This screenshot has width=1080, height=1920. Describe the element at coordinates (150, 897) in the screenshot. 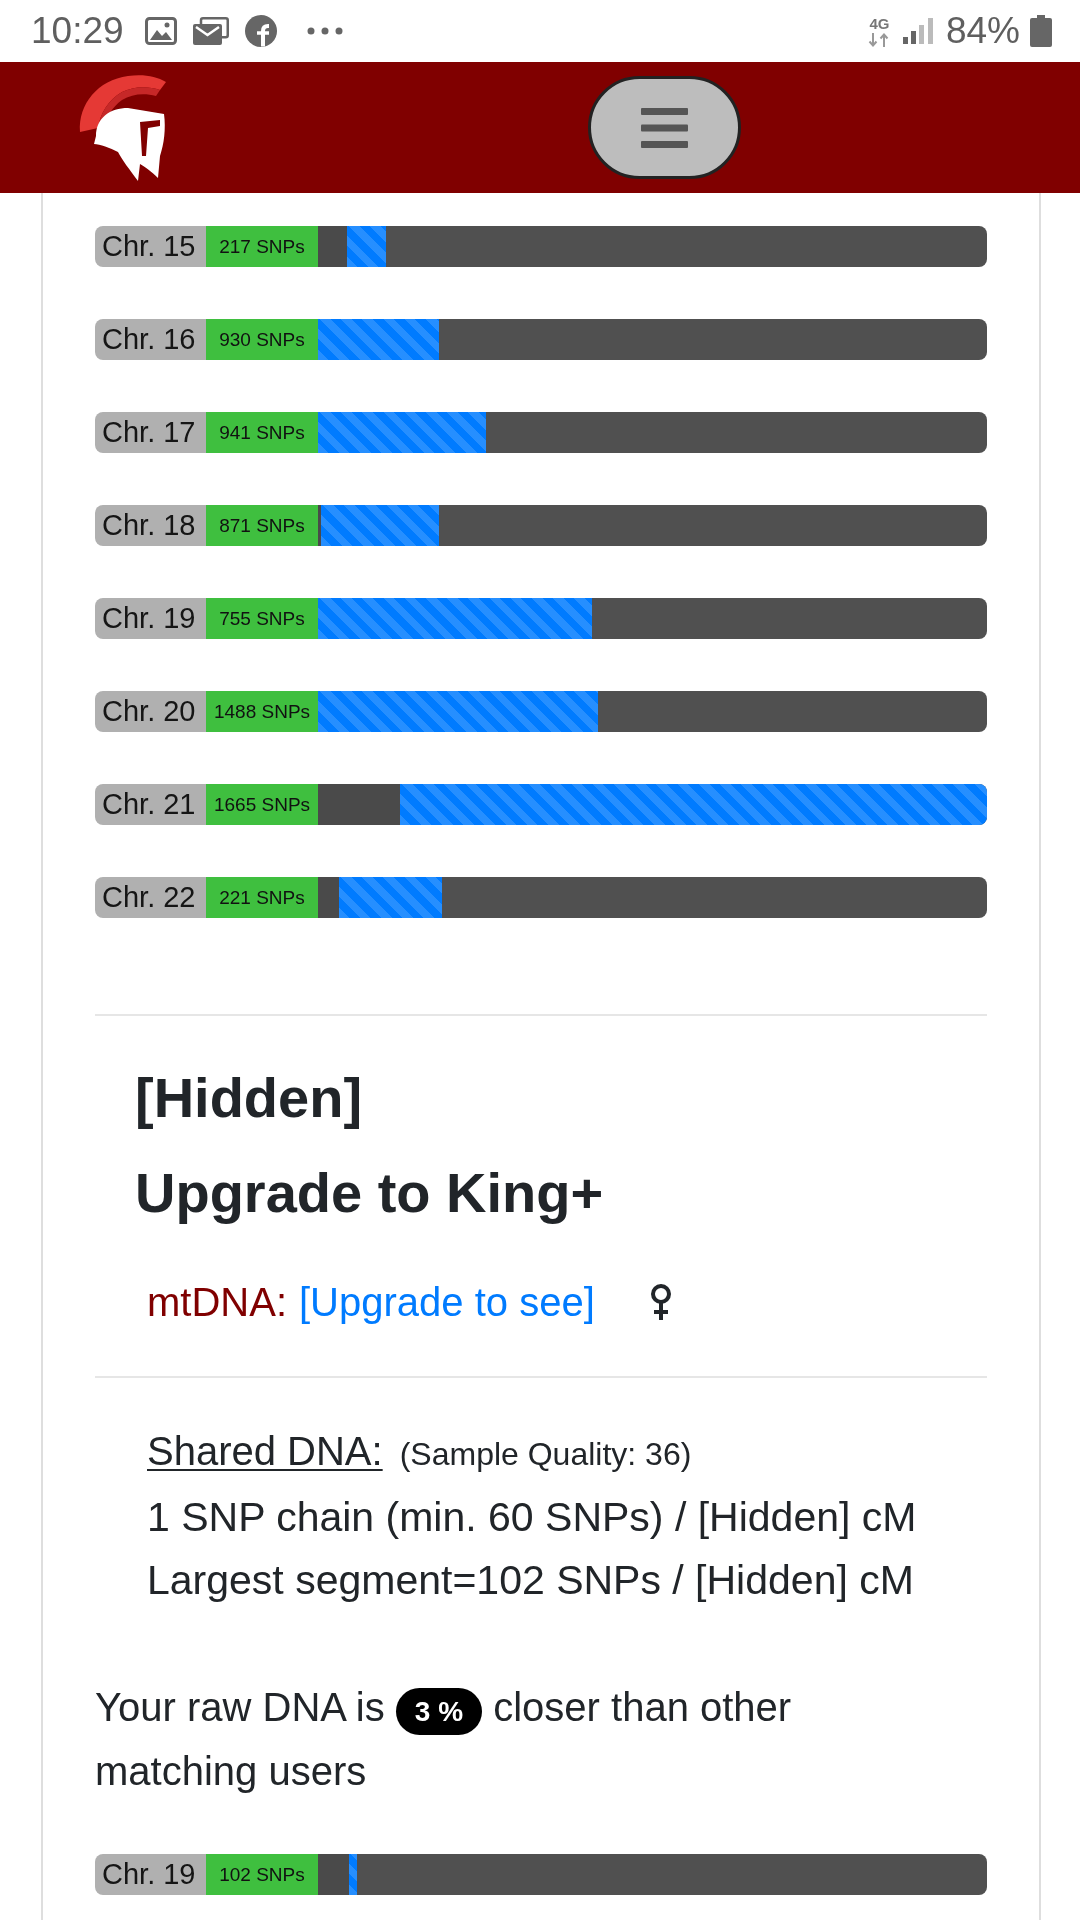

I see `chromosome-label: Chr. 22` at that location.